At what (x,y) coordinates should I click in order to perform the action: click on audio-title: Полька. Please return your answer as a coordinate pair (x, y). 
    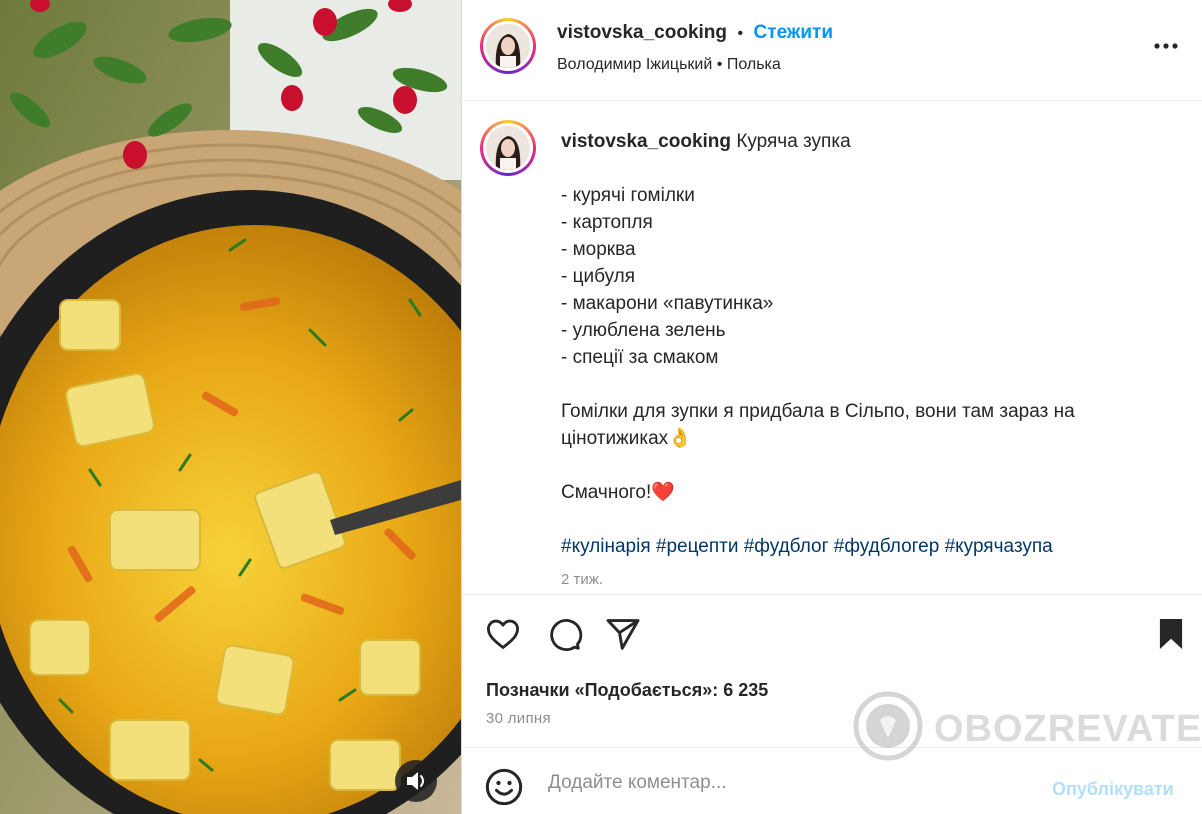
    Looking at the image, I should click on (754, 64).